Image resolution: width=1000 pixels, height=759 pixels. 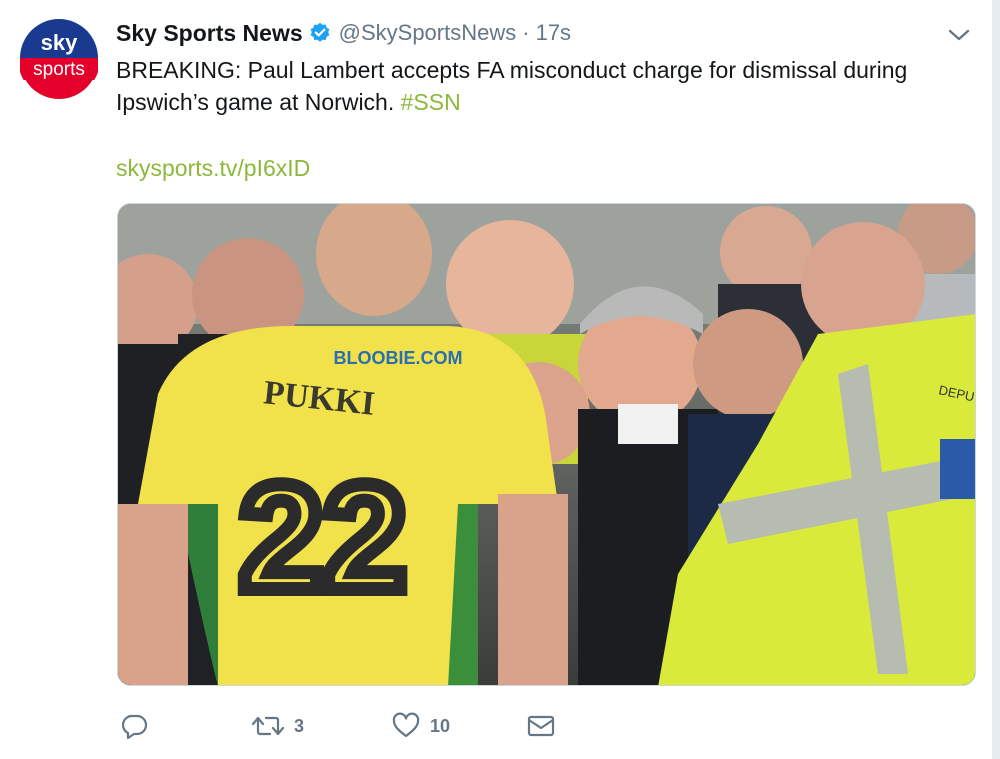 I want to click on verified-badge-icon, so click(x=320, y=33).